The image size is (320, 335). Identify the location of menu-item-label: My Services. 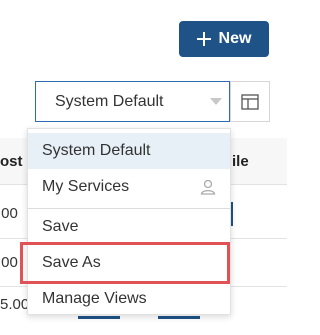
(86, 186).